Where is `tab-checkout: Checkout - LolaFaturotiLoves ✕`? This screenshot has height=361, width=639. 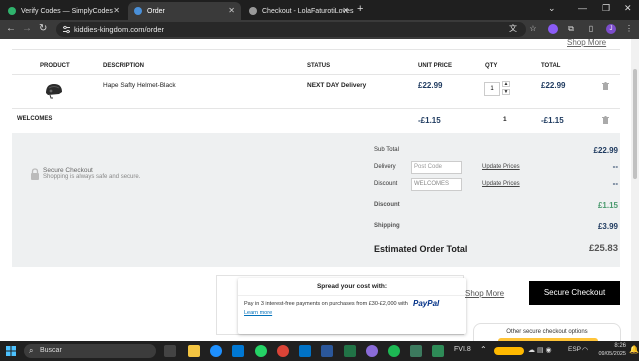
tab-checkout: Checkout - LolaFaturotiLoves ✕ is located at coordinates (299, 11).